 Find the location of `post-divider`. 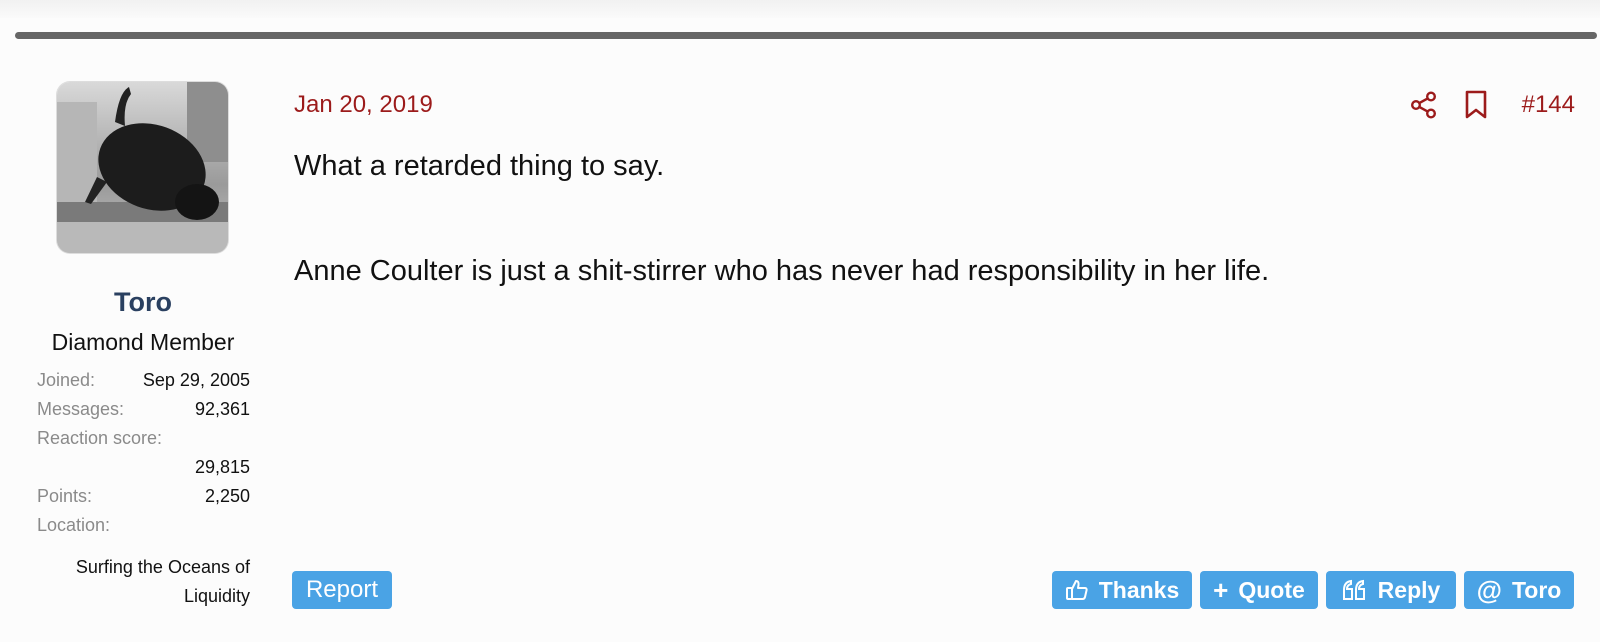

post-divider is located at coordinates (806, 35).